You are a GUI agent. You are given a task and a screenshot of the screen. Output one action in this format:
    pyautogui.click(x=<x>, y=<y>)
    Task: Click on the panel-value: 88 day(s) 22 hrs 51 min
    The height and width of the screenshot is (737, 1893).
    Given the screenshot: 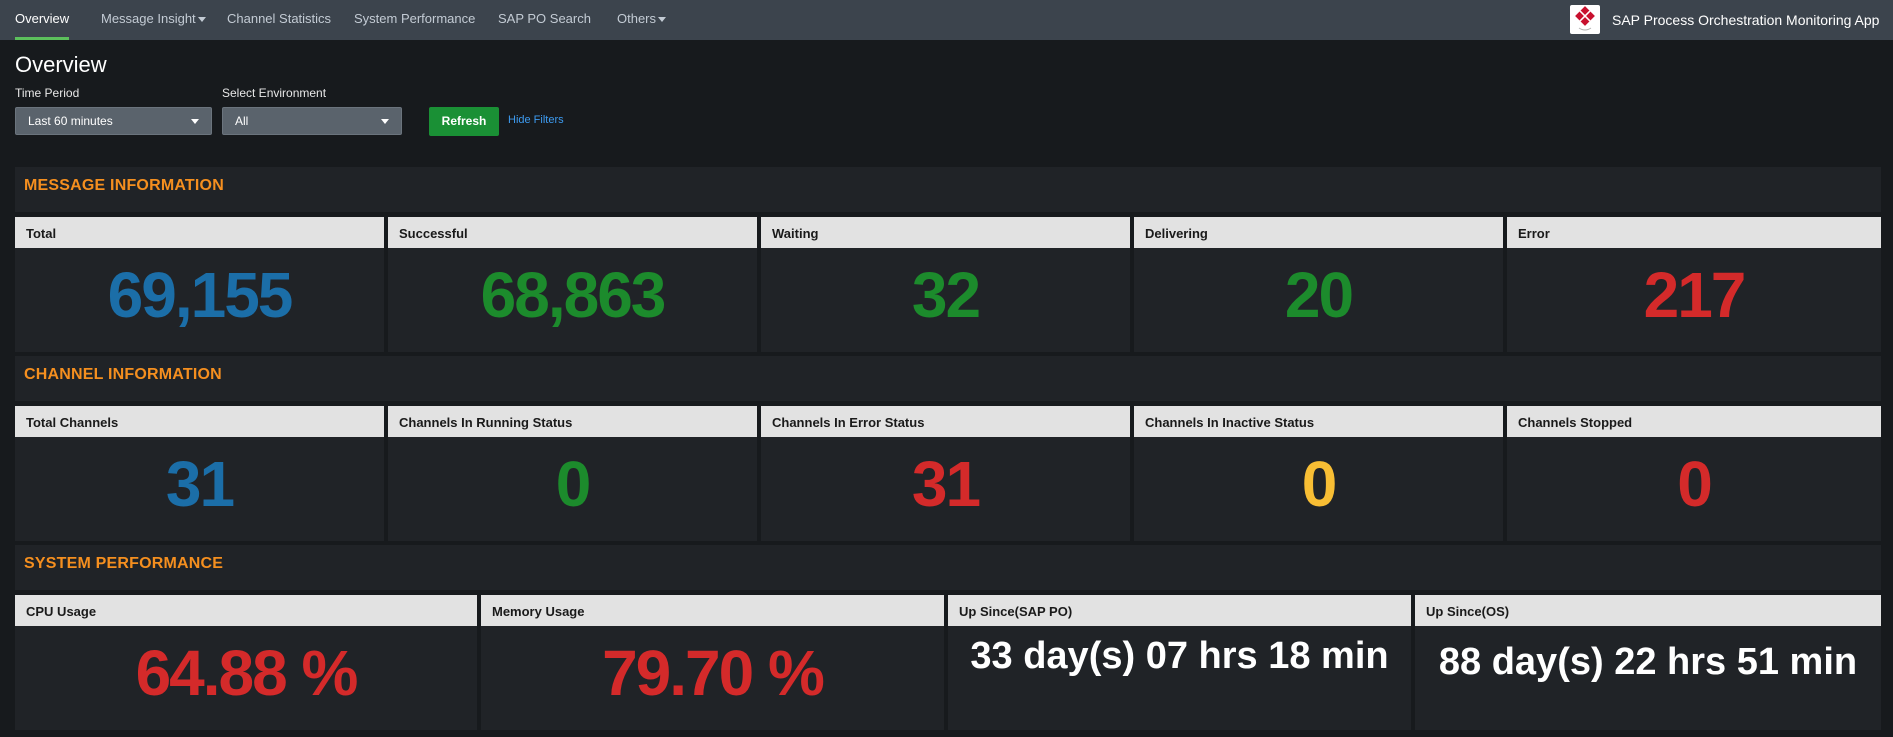 What is the action you would take?
    pyautogui.click(x=1648, y=662)
    